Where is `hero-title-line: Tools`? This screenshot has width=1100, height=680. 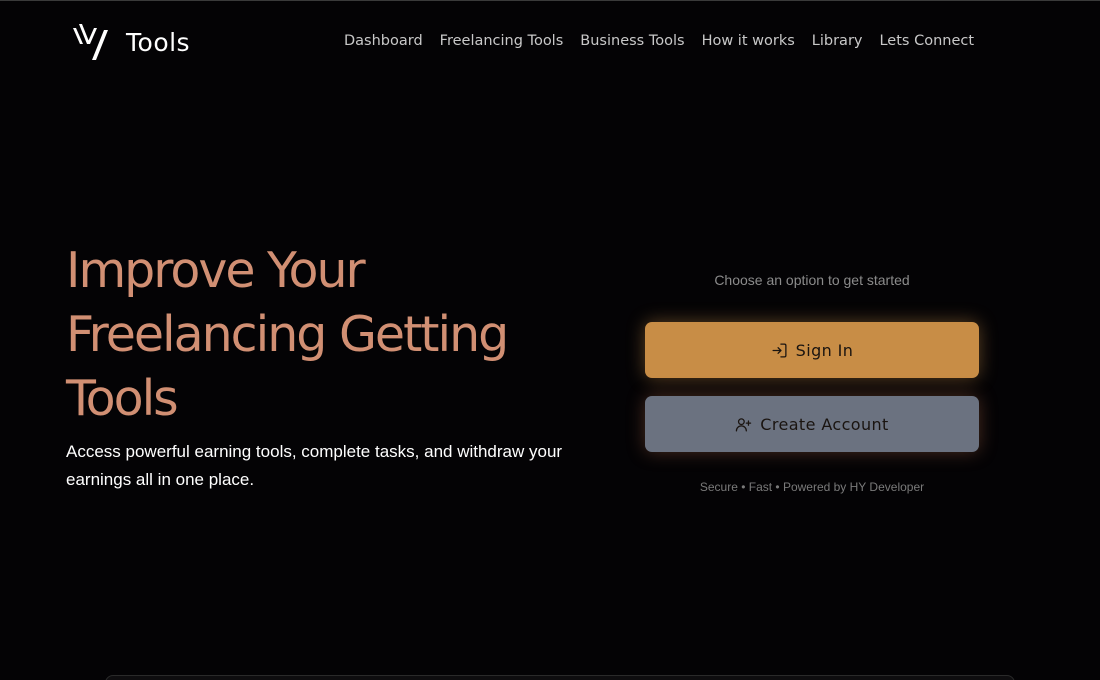
hero-title-line: Tools is located at coordinates (122, 398).